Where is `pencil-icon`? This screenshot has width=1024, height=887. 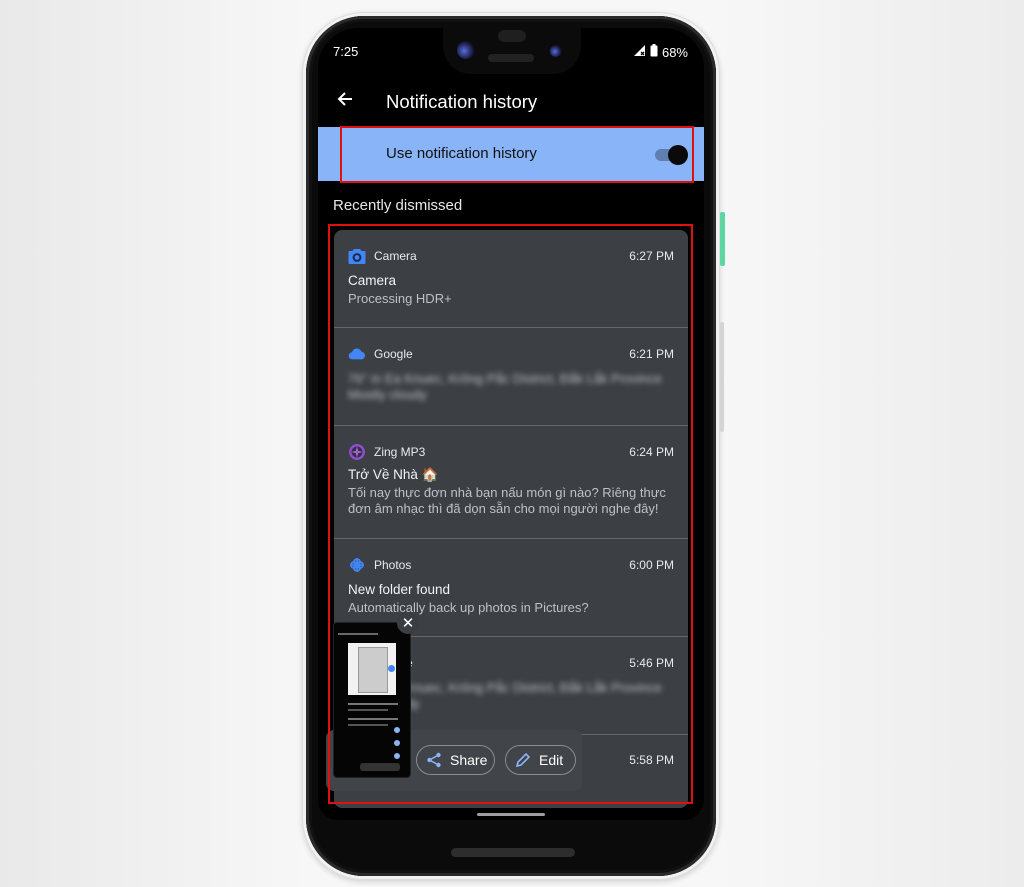
pencil-icon is located at coordinates (523, 760).